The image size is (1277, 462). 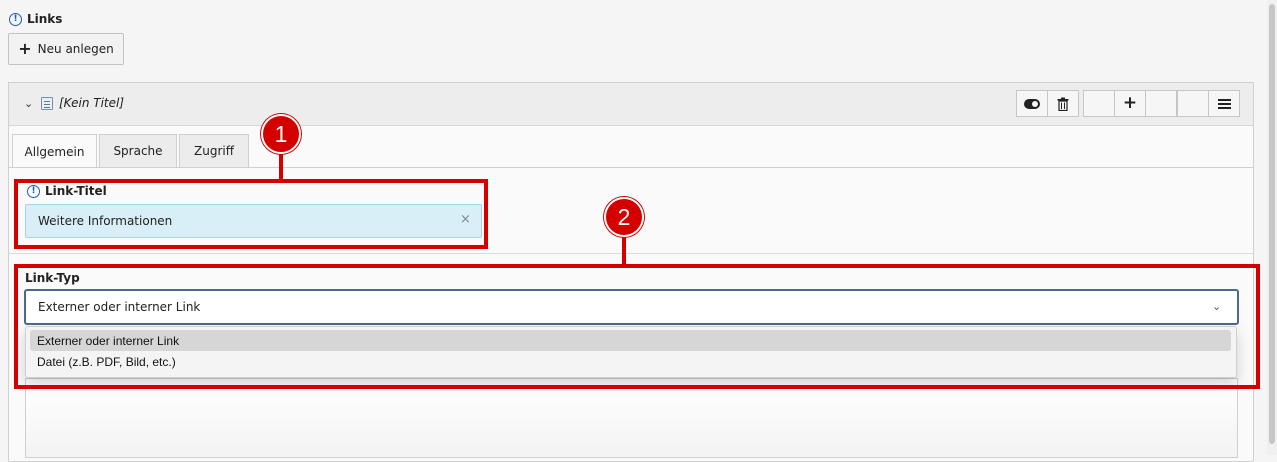 What do you see at coordinates (45, 19) in the screenshot?
I see `section-title: Links` at bounding box center [45, 19].